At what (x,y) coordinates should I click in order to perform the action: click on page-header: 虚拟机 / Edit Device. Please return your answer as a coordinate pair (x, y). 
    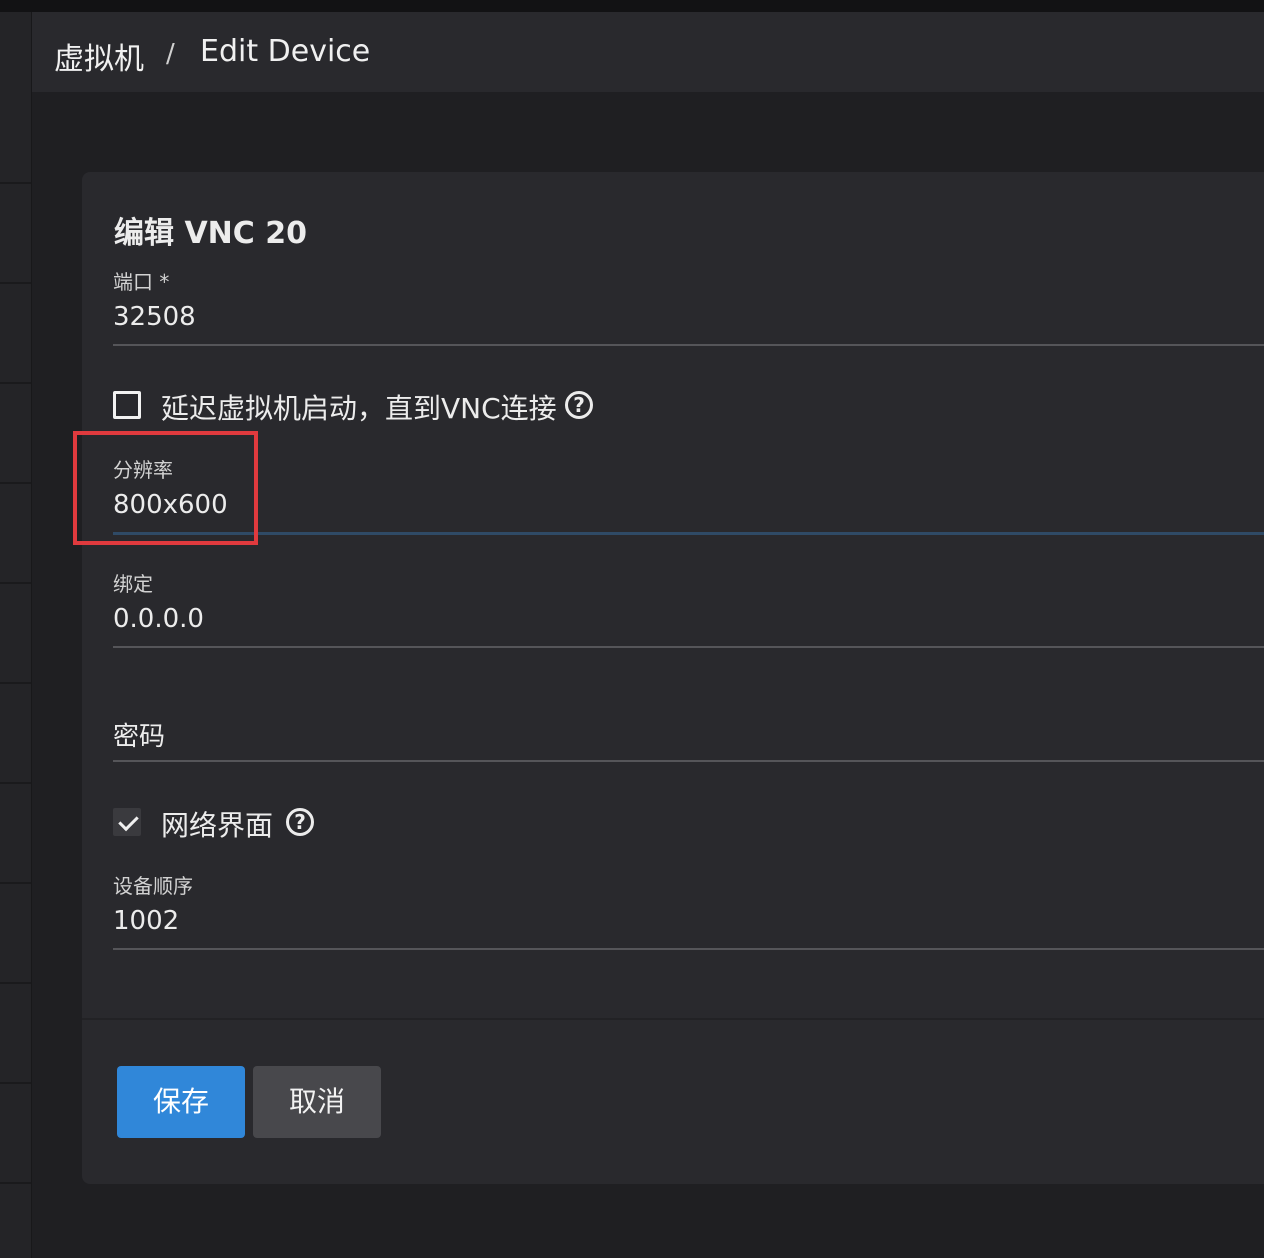
    Looking at the image, I should click on (648, 52).